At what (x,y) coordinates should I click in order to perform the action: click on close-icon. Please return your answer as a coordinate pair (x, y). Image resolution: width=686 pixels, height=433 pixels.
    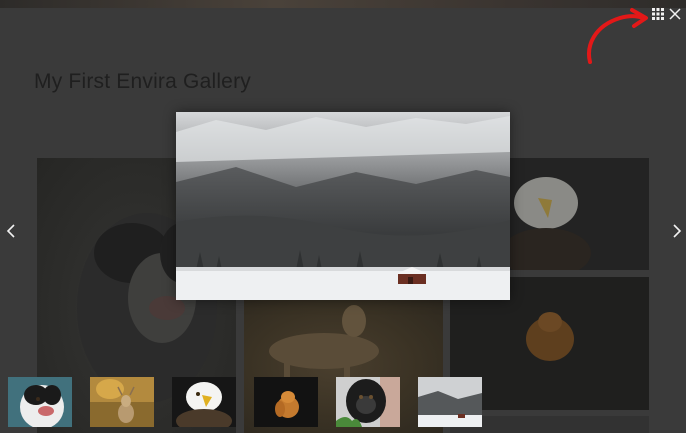
    Looking at the image, I should click on (675, 14).